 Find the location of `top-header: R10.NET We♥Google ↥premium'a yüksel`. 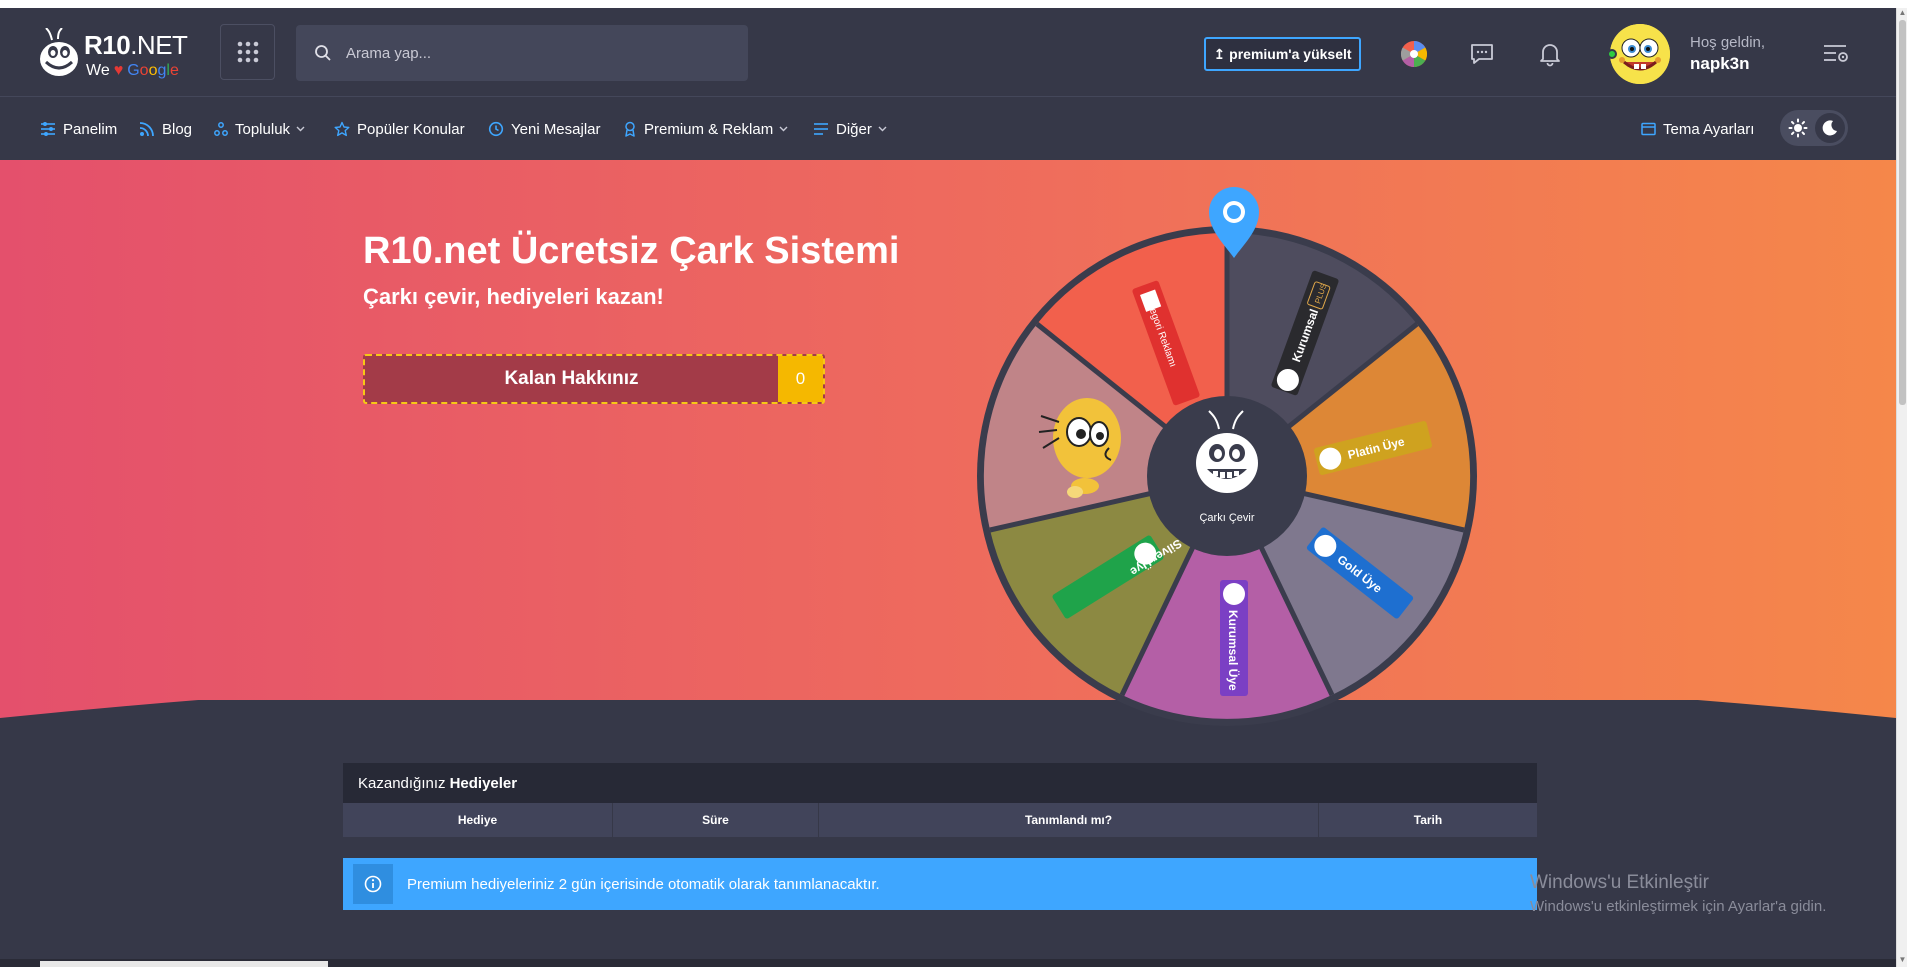

top-header: R10.NET We♥Google ↥premium'a yüksel is located at coordinates (948, 52).